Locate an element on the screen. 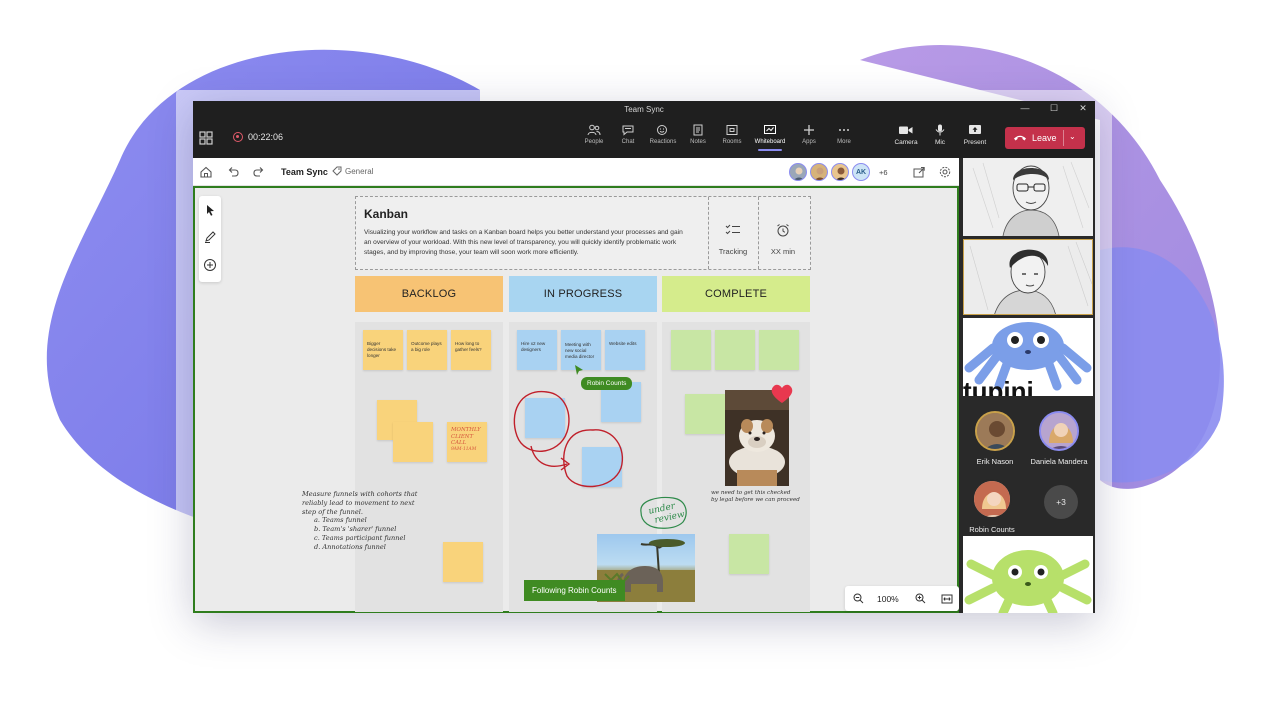 The height and width of the screenshot is (720, 1280). people-button: People is located at coordinates (594, 134).